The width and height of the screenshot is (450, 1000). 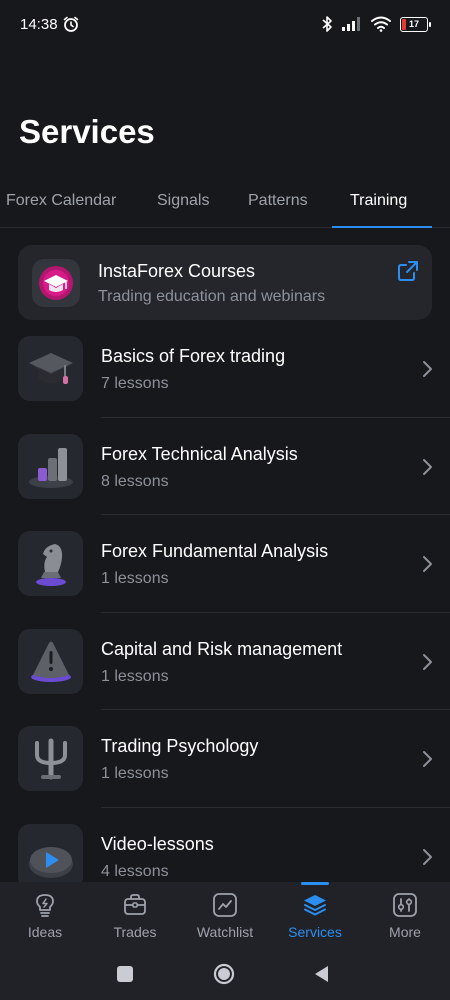 What do you see at coordinates (225, 661) in the screenshot?
I see `course-item-risk: Capital and Risk management 1 lessons` at bounding box center [225, 661].